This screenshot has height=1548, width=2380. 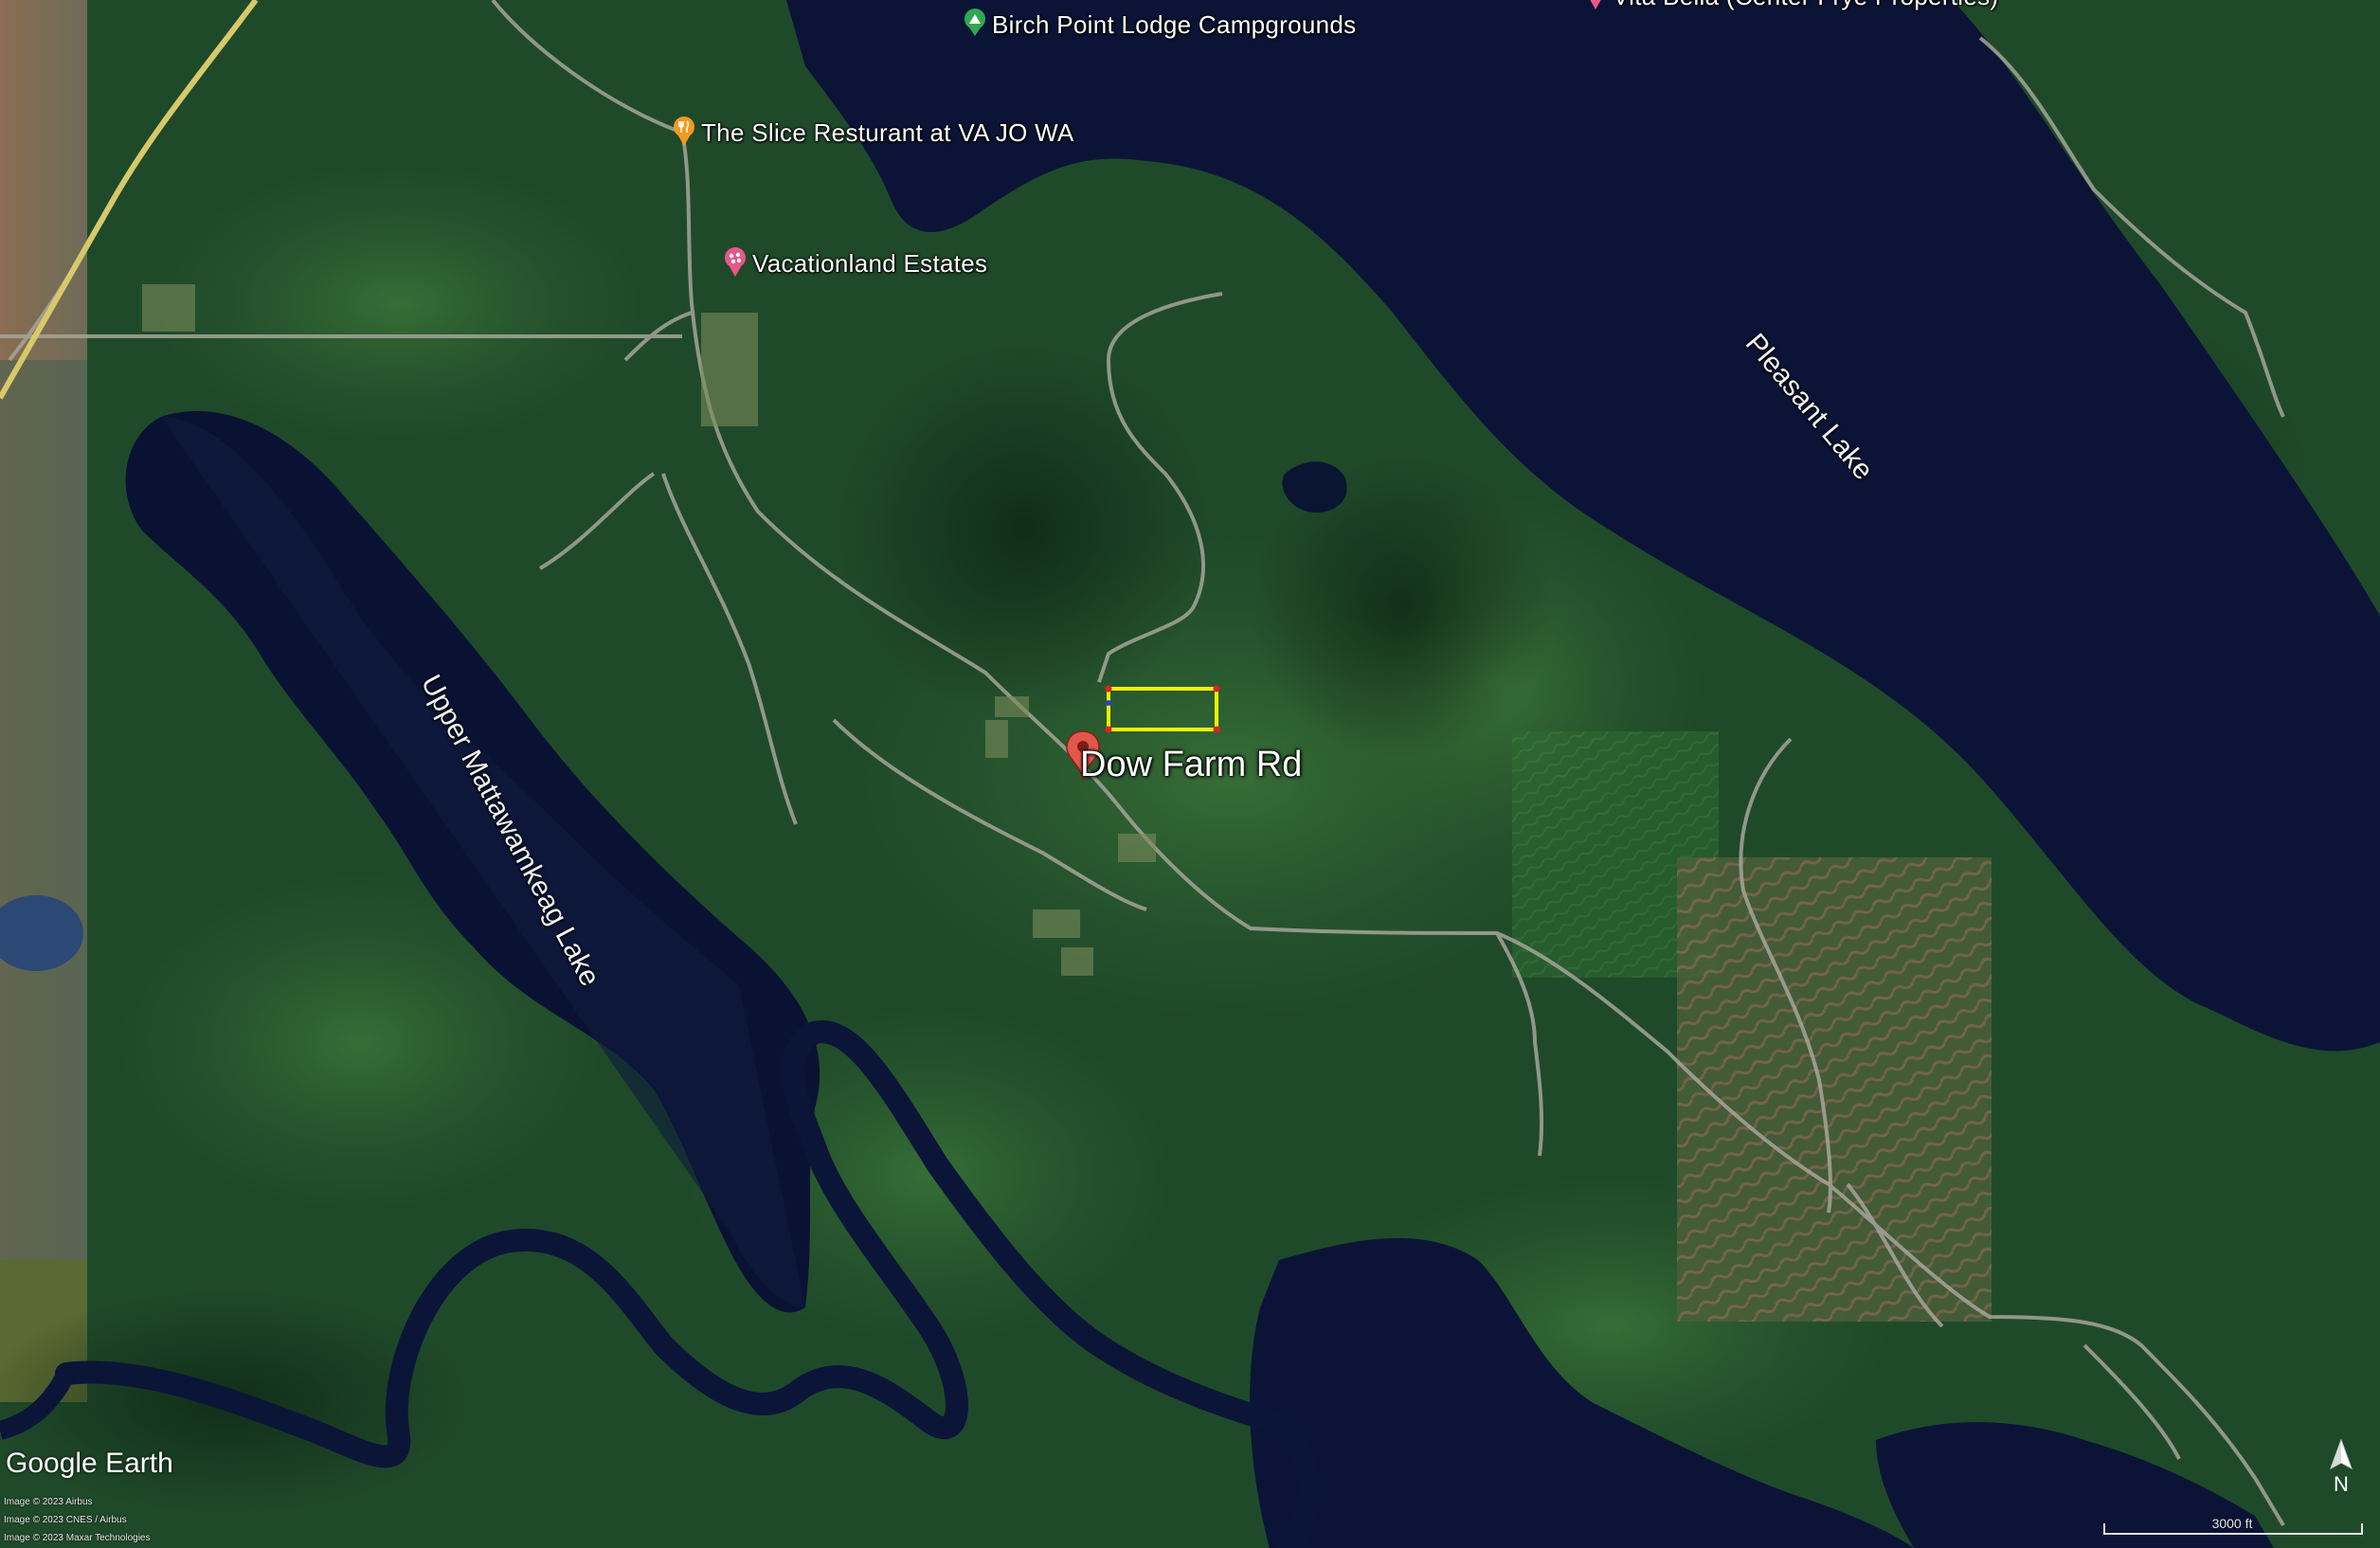 What do you see at coordinates (65, 1520) in the screenshot?
I see `credit-line: Image © 2023 CNES / Airbus` at bounding box center [65, 1520].